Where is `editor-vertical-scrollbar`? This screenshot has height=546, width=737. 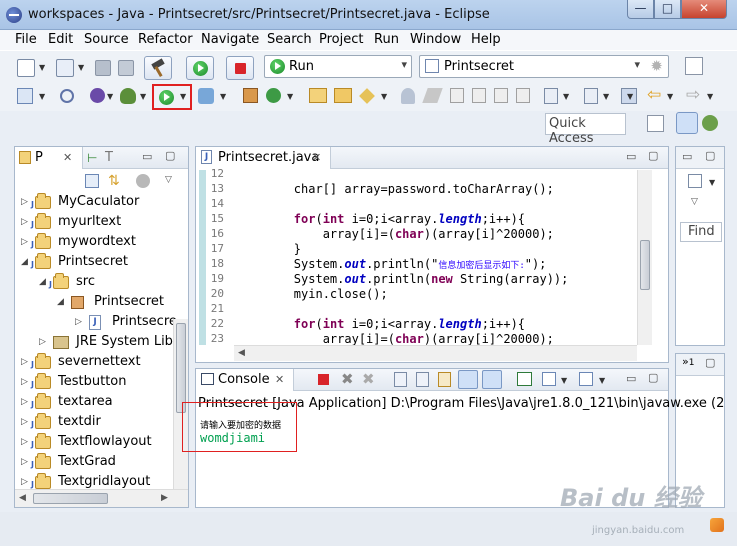 editor-vertical-scrollbar is located at coordinates (644, 257).